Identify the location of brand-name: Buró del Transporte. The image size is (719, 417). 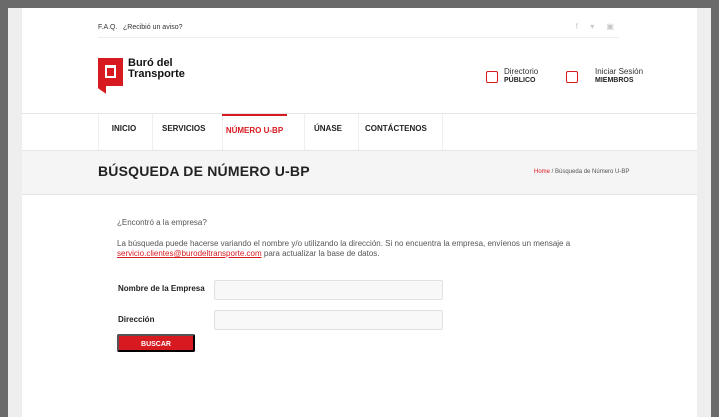
(156, 69).